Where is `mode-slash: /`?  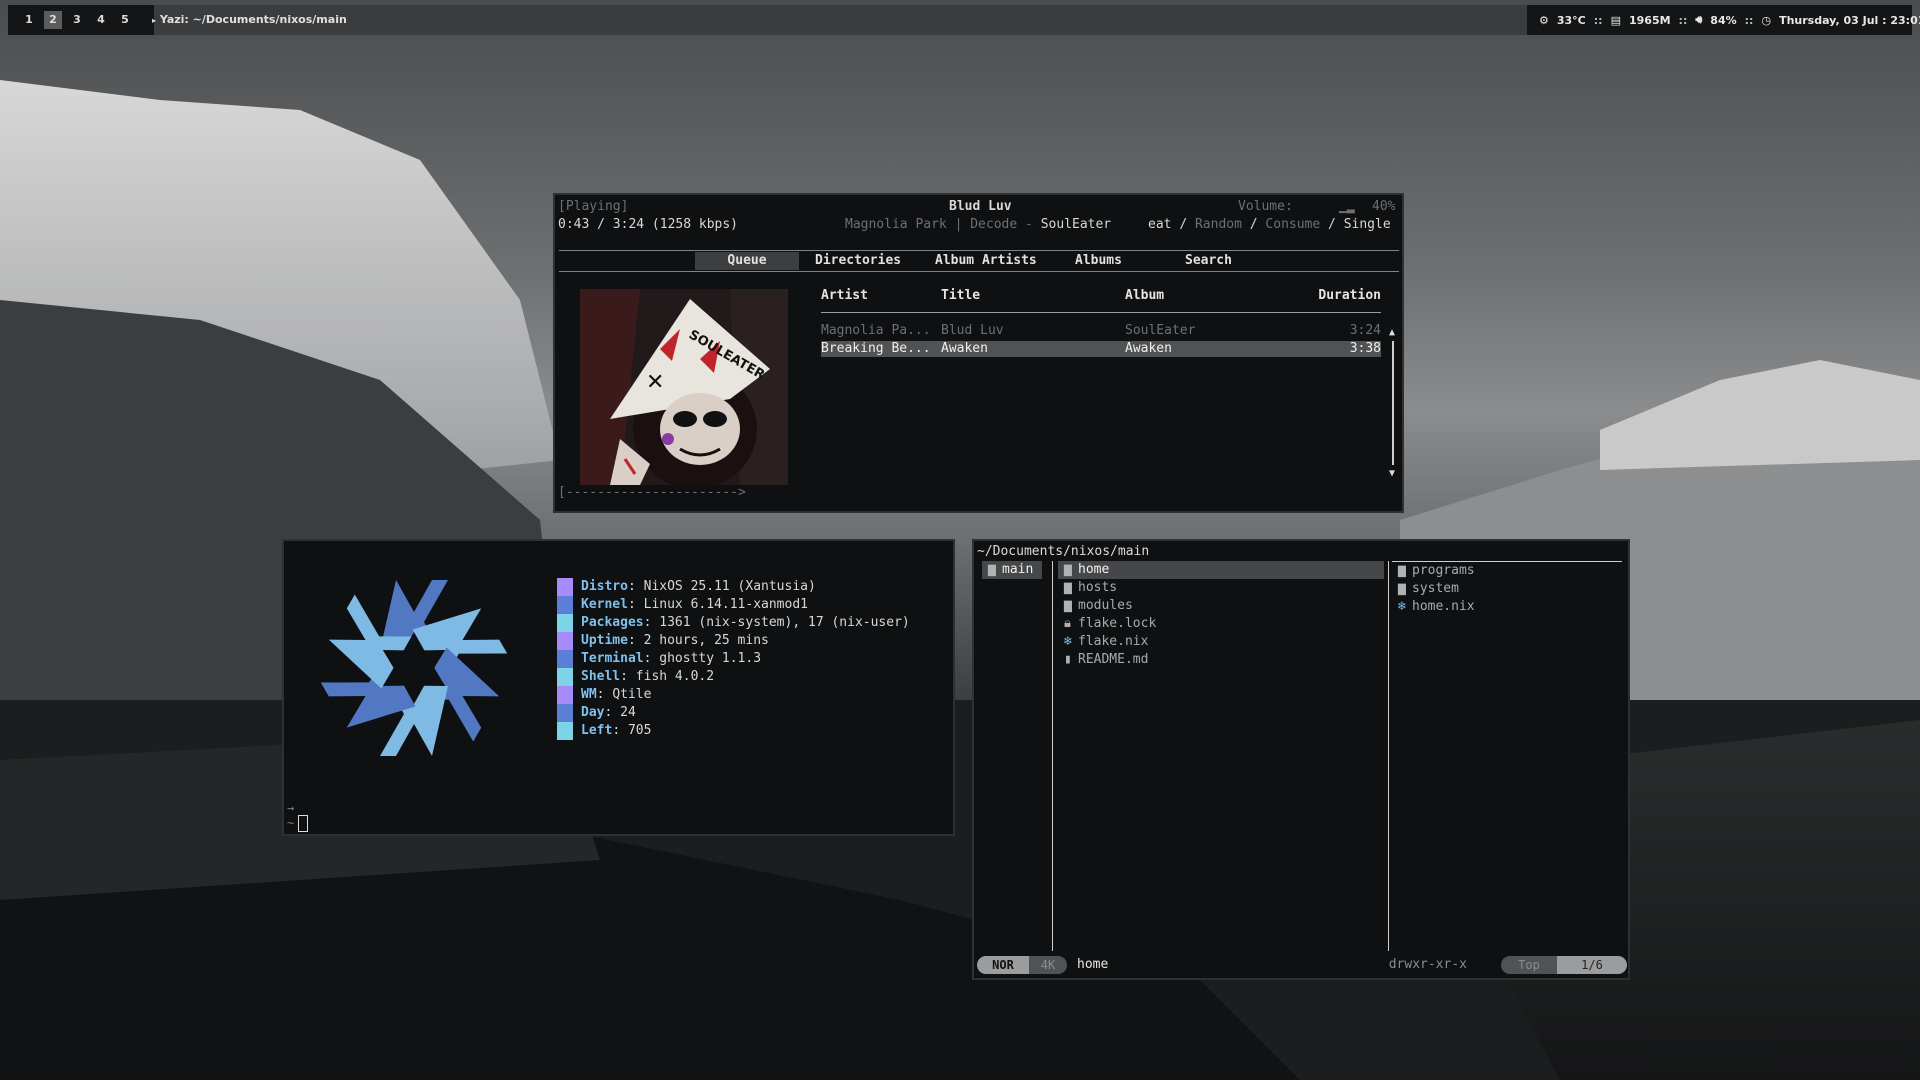 mode-slash: / is located at coordinates (1332, 224).